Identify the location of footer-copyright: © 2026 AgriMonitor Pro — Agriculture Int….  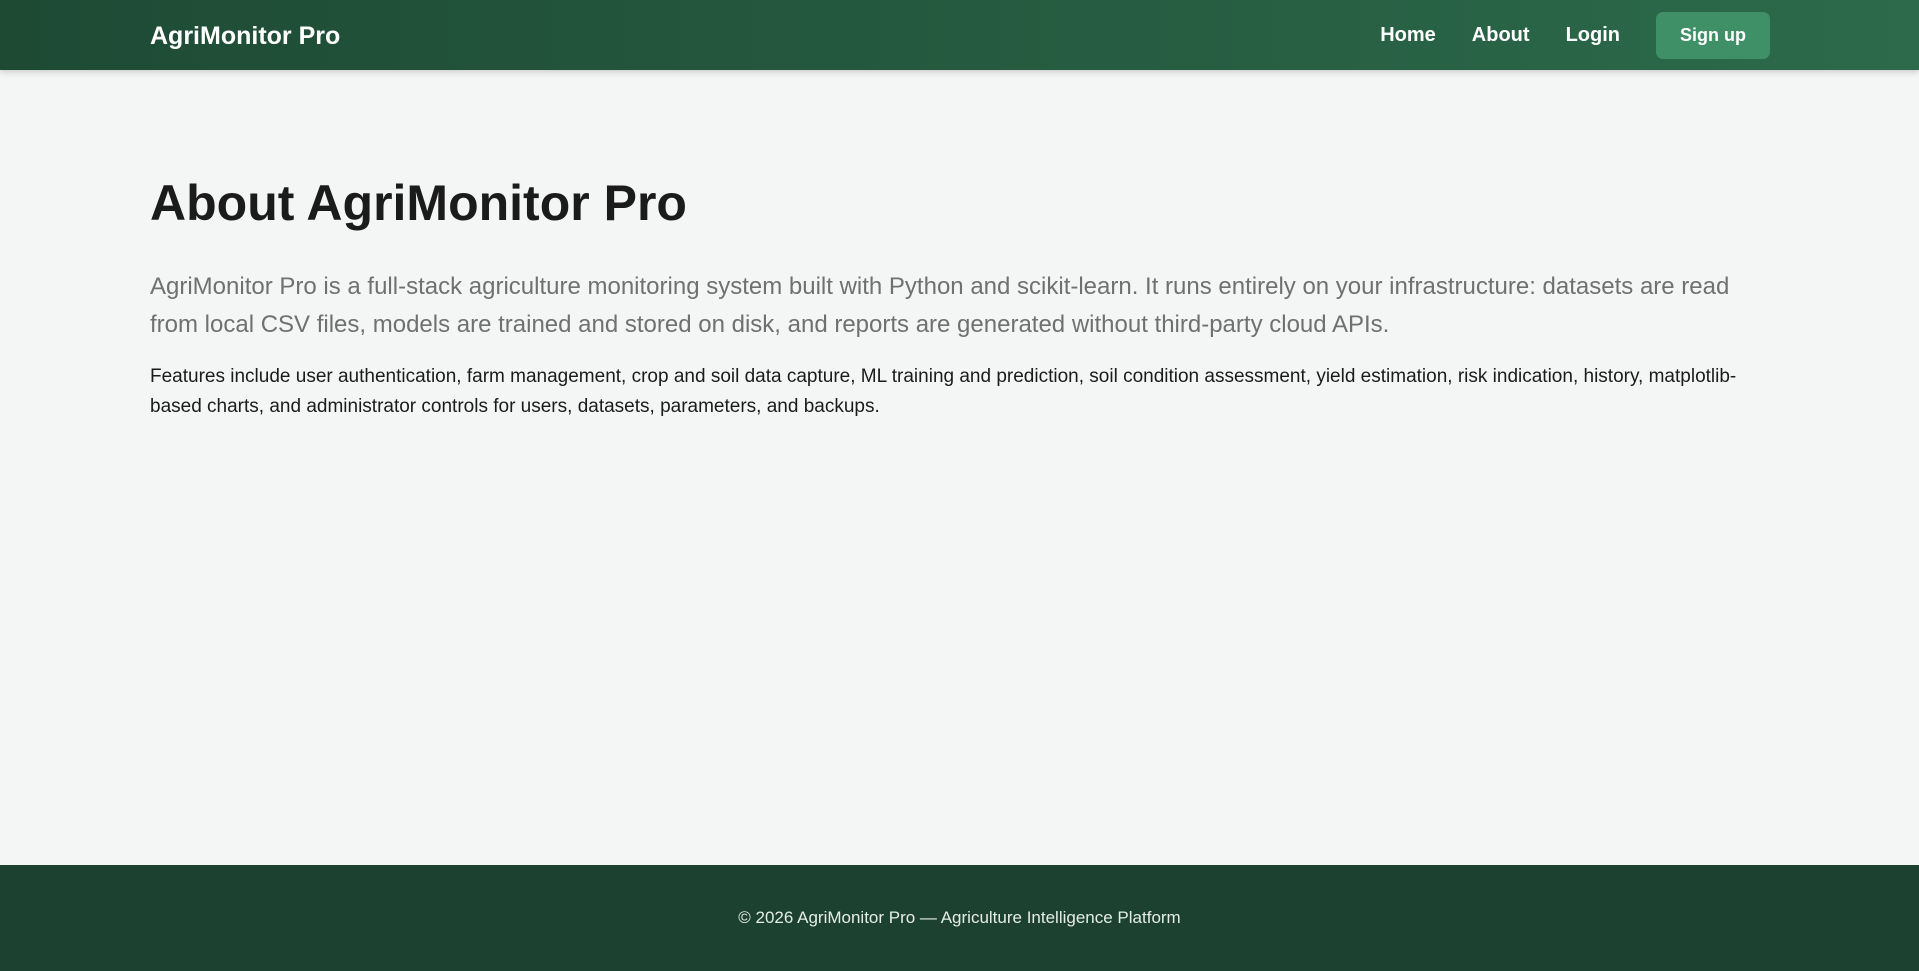
(959, 917).